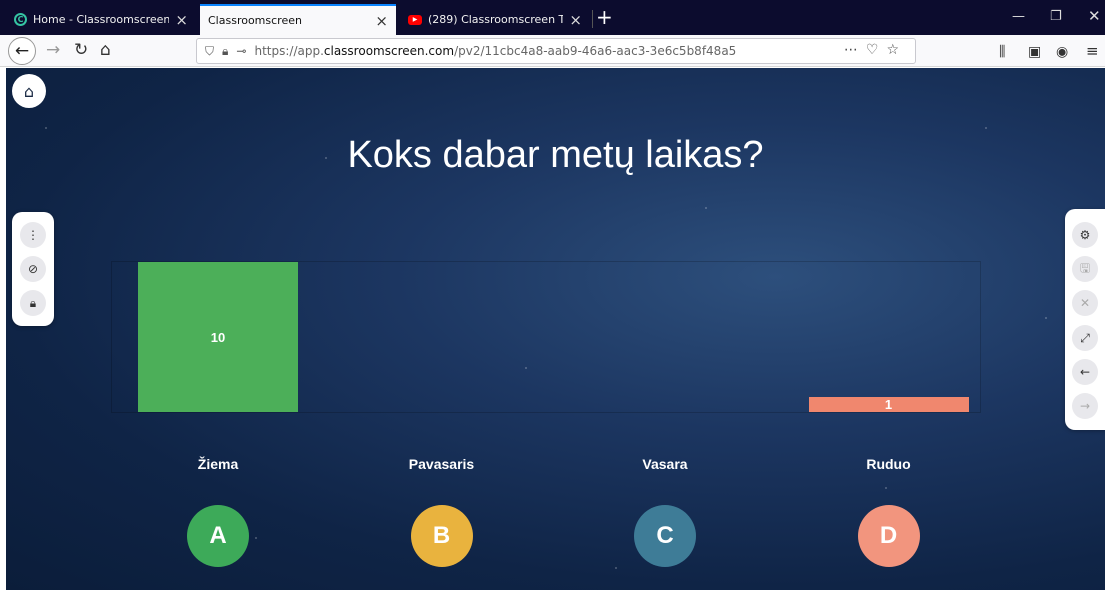 The height and width of the screenshot is (590, 1105). I want to click on key-icon: ⊸, so click(241, 51).